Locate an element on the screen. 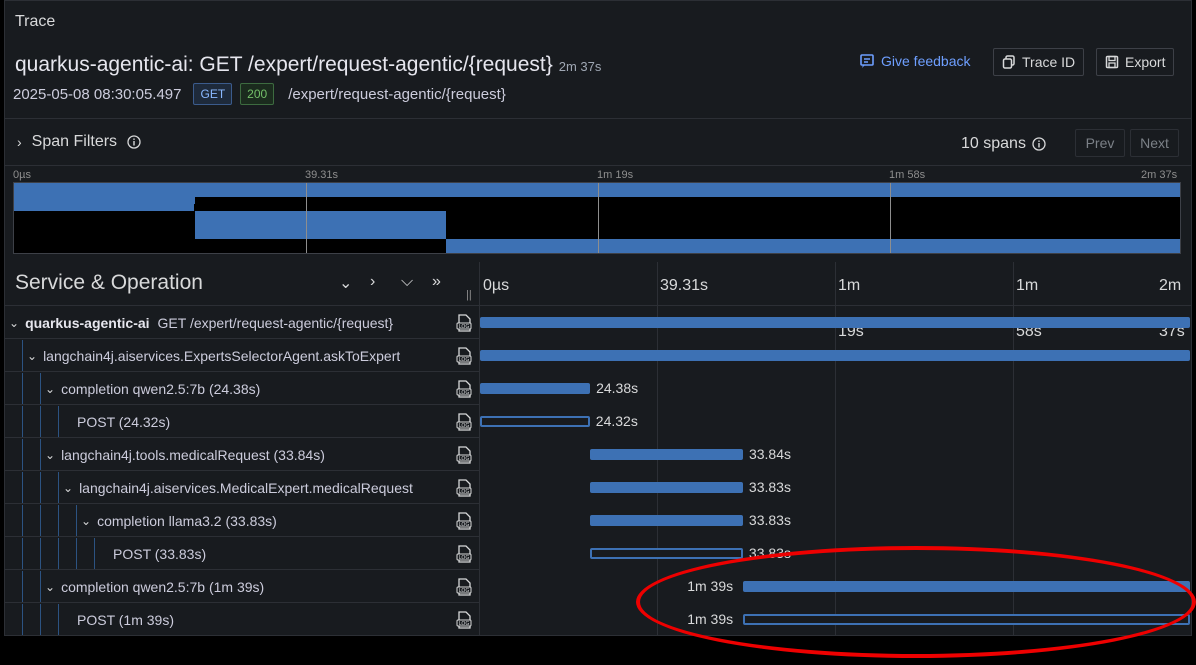  save-icon is located at coordinates (1112, 62).